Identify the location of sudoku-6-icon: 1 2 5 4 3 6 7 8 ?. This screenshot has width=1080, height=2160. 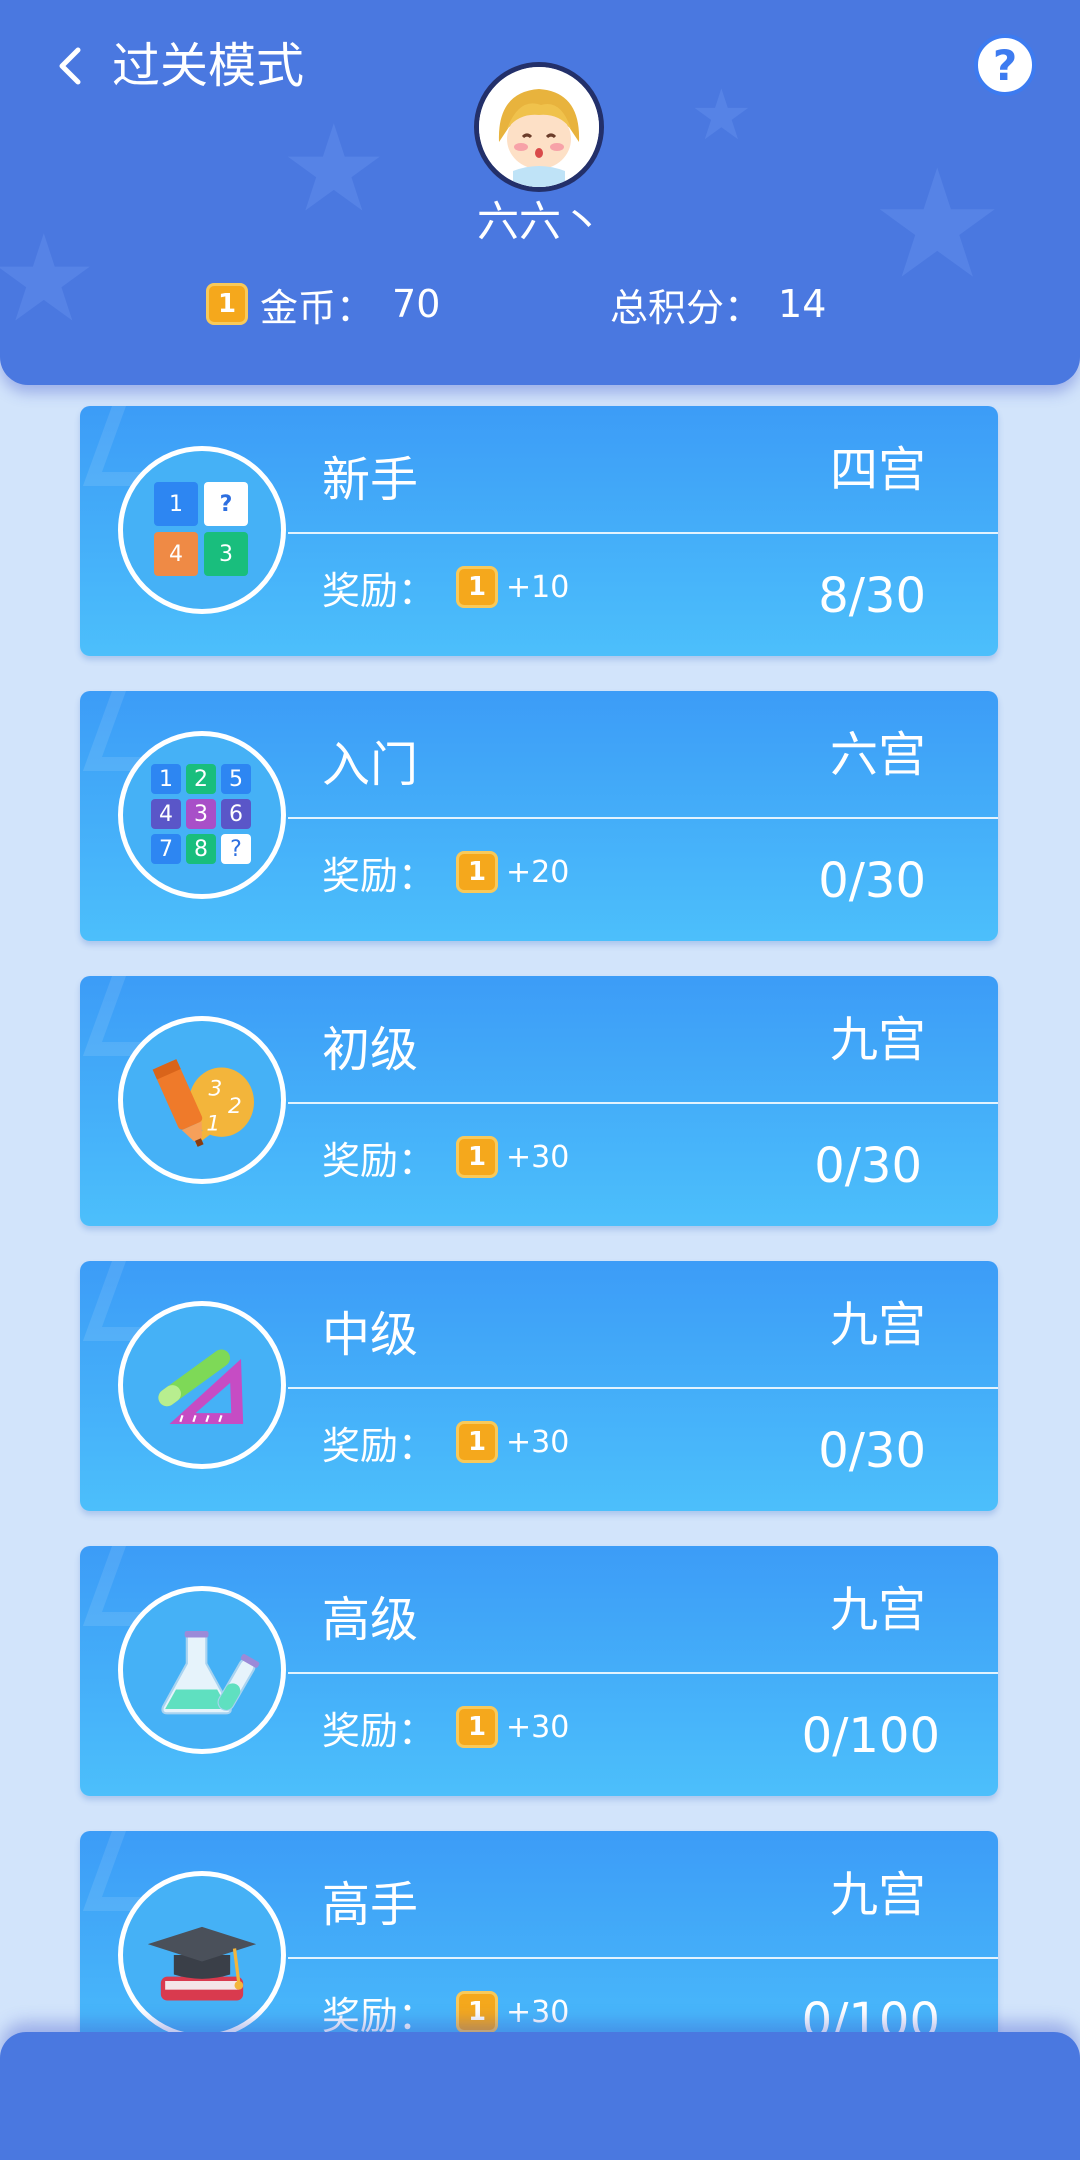
(202, 815).